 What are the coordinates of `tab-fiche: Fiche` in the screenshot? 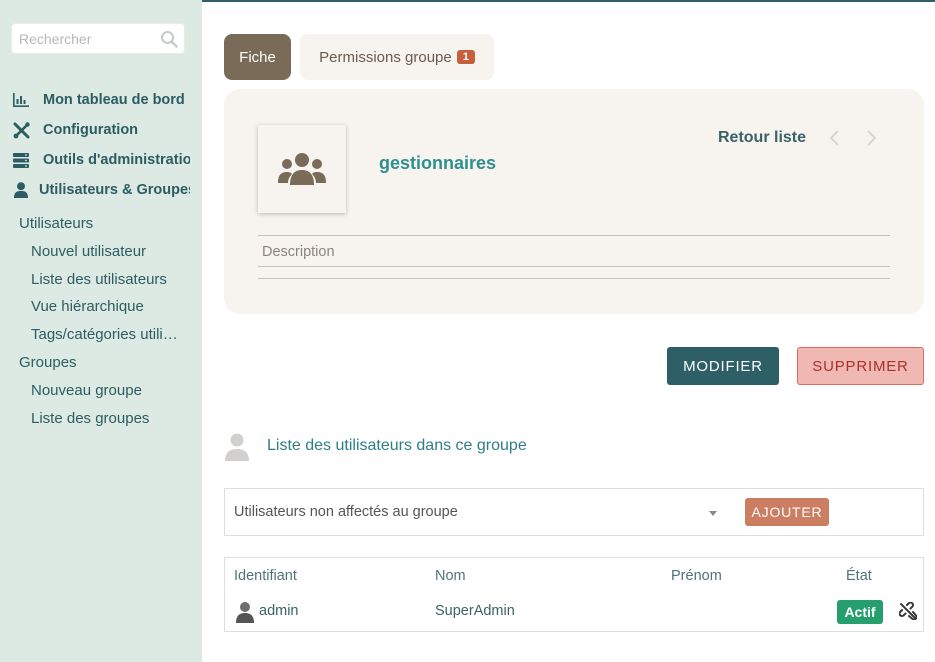 It's located at (257, 57).